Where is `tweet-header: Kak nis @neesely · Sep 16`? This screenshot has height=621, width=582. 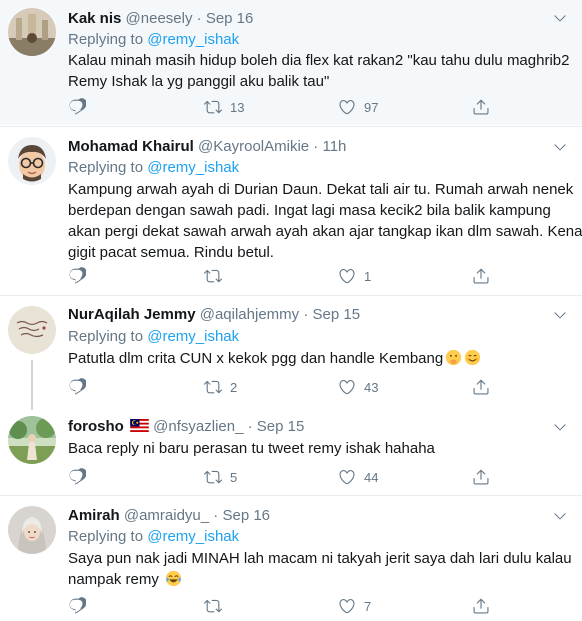 tweet-header: Kak nis @neesely · Sep 16 is located at coordinates (160, 19).